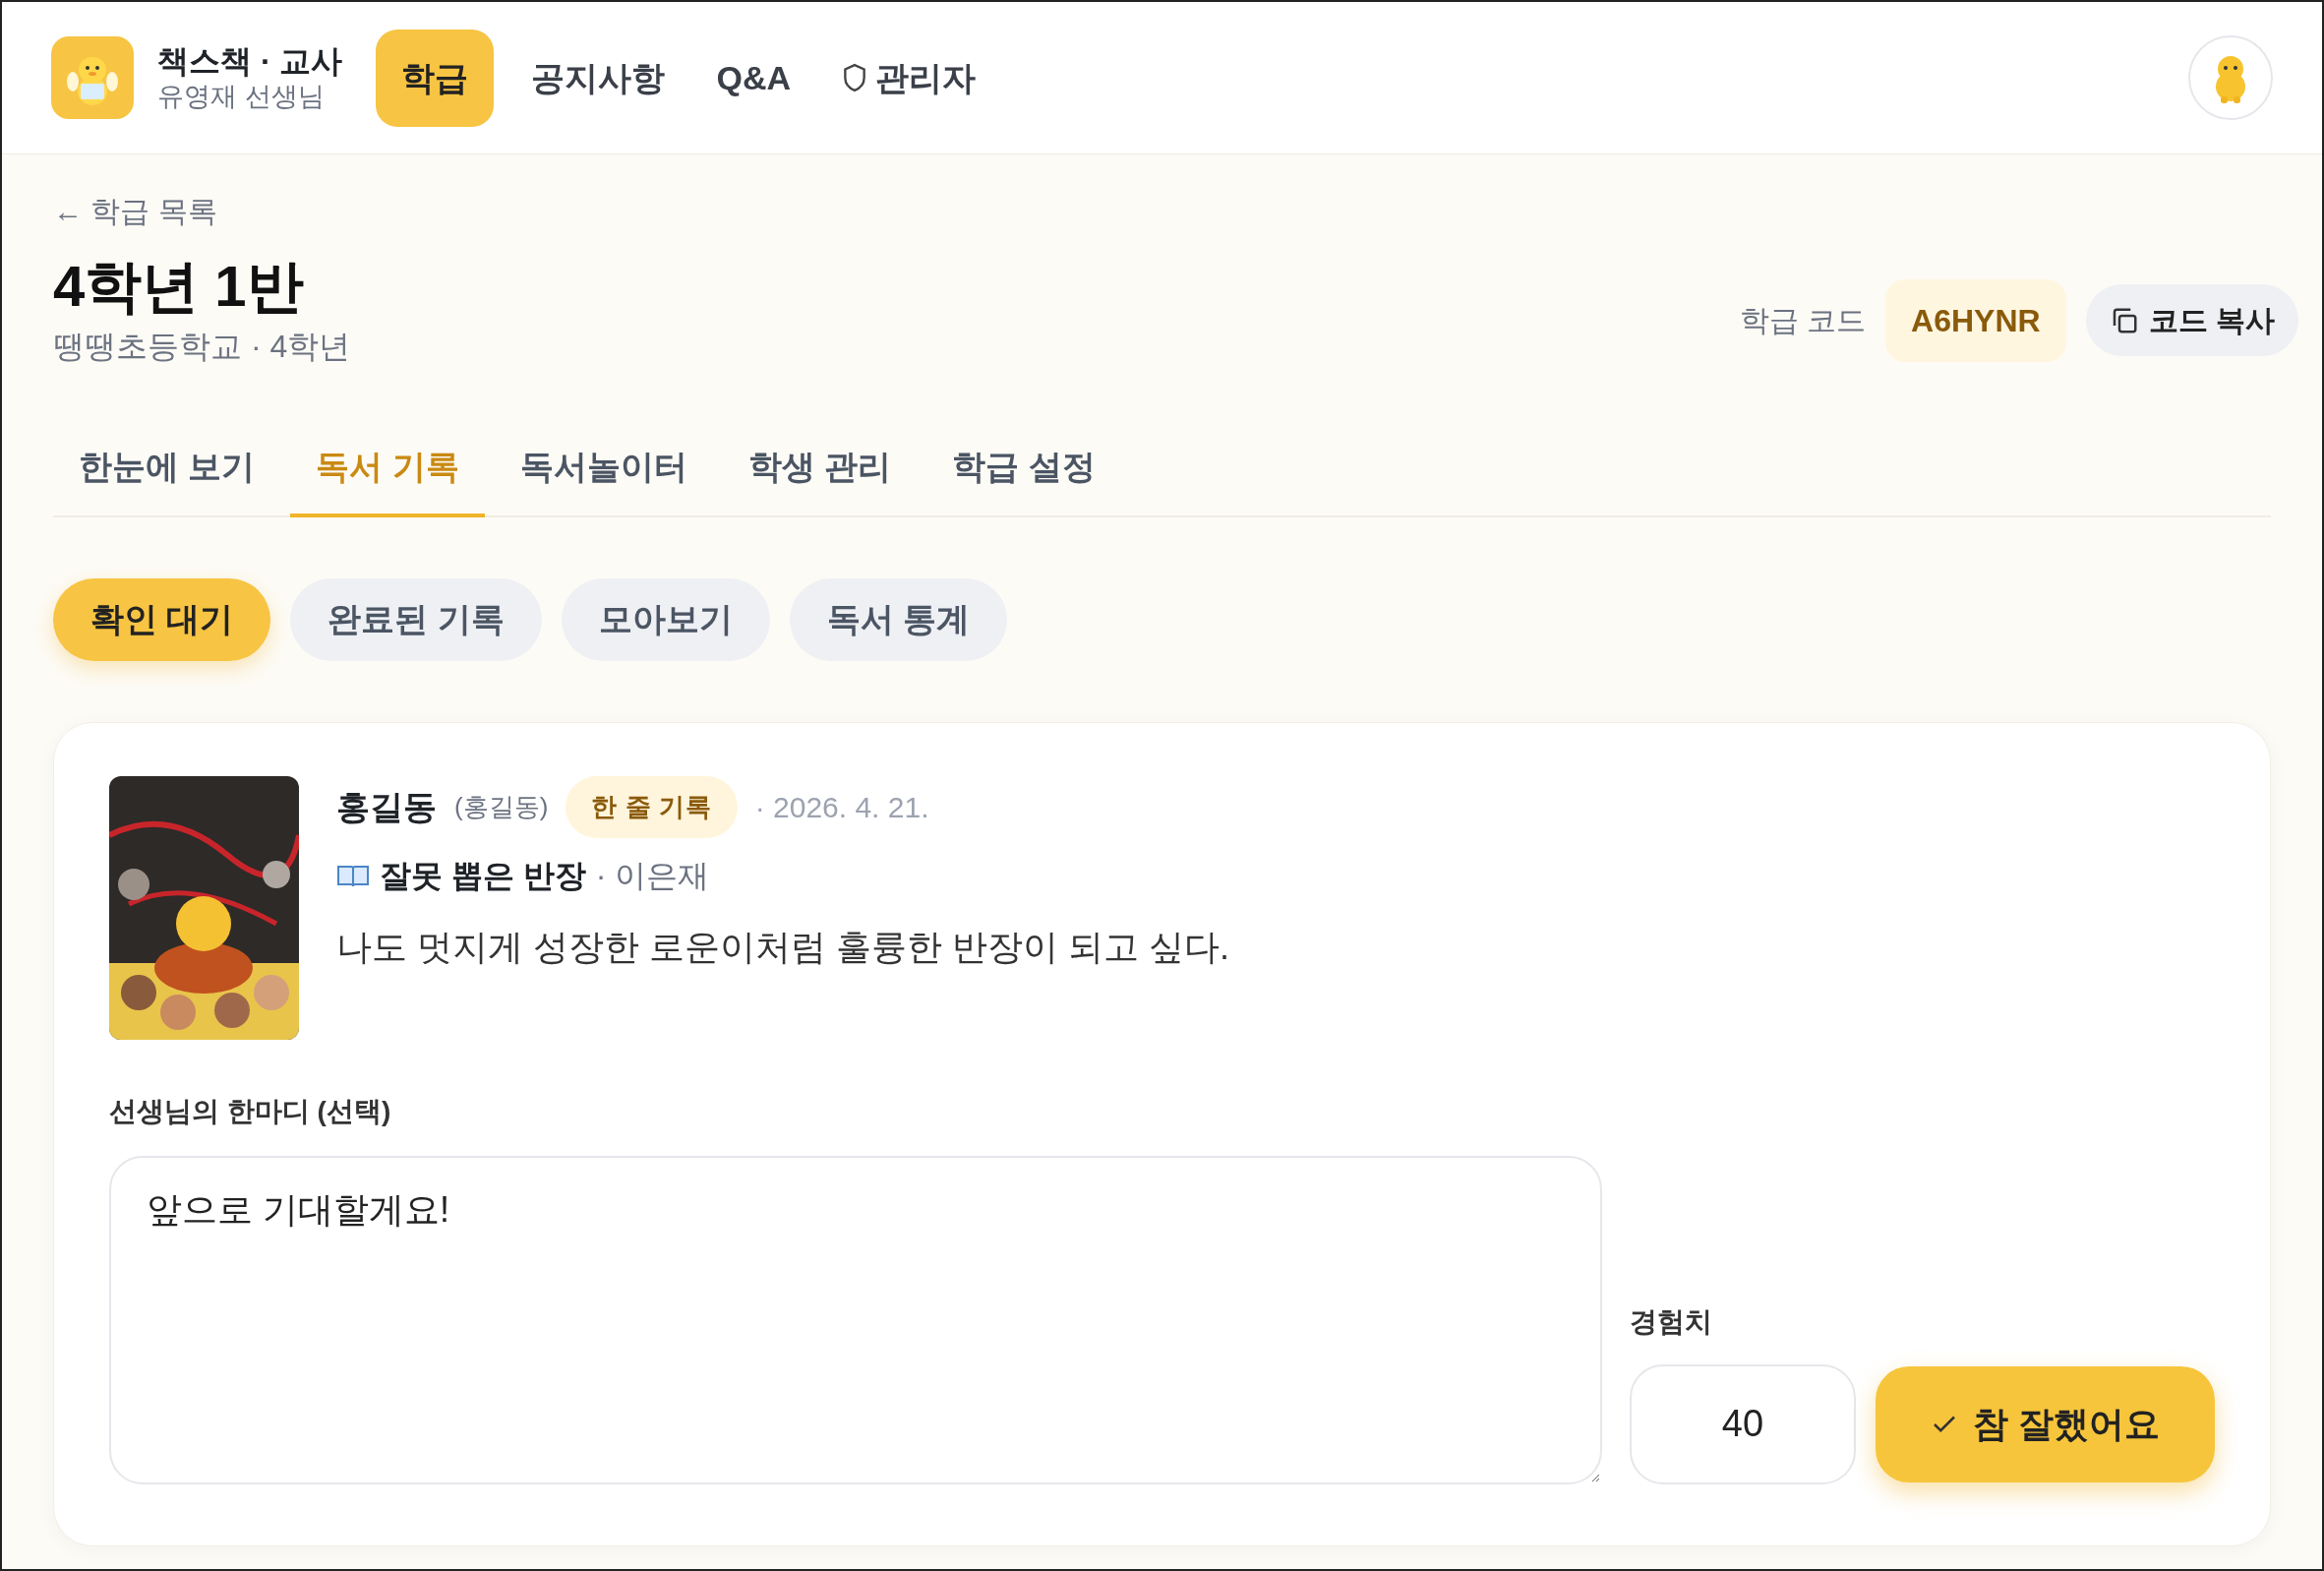 The image size is (2324, 1571). I want to click on class-title: 4학년 1반, so click(179, 286).